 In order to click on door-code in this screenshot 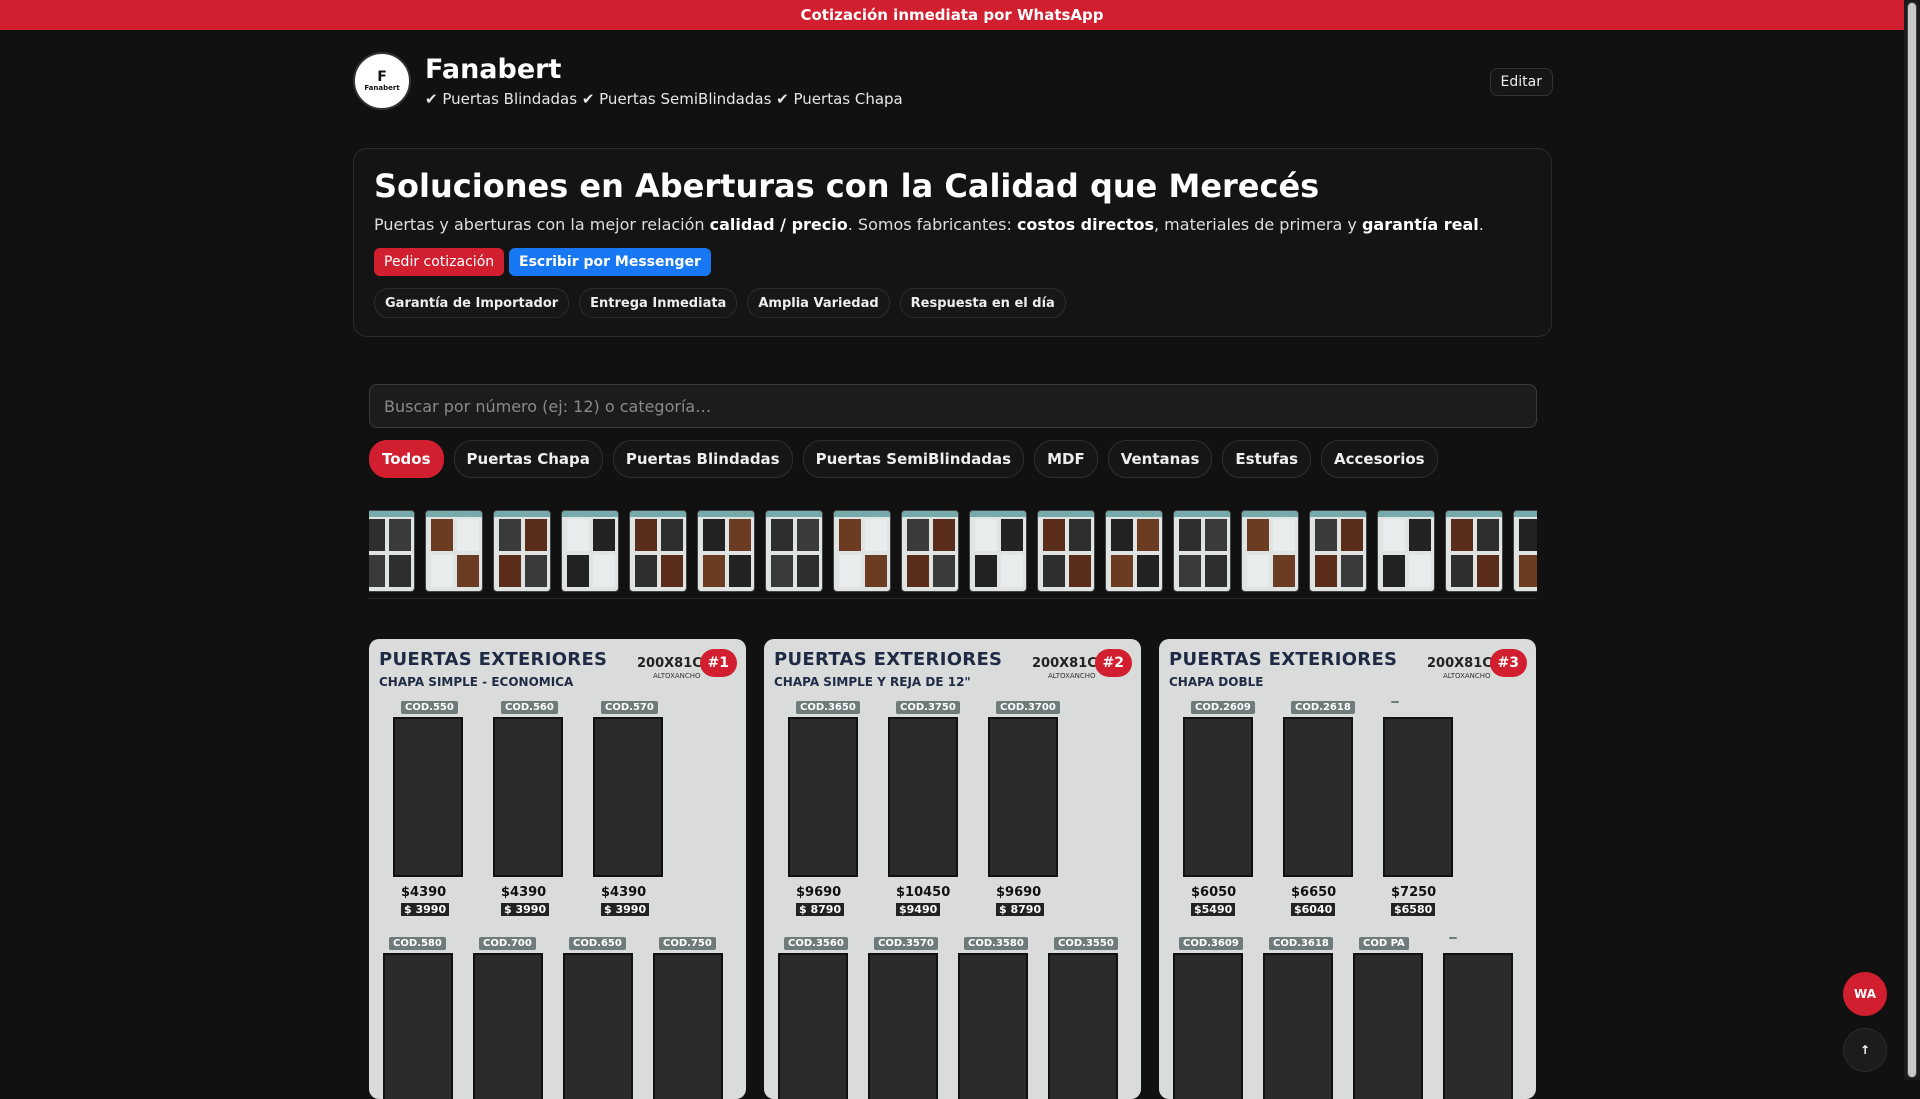, I will do `click(1453, 938)`.